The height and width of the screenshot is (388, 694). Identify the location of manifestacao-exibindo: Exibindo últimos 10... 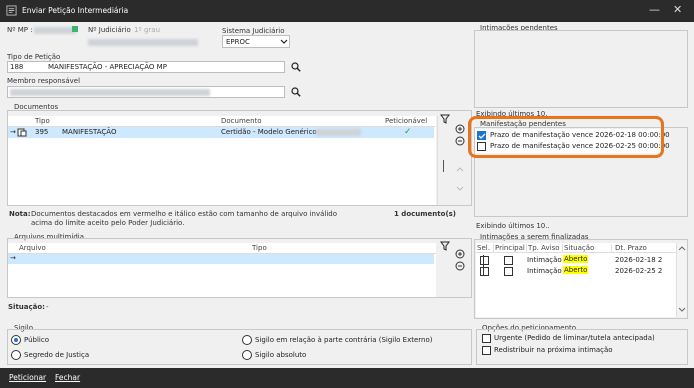
(513, 226).